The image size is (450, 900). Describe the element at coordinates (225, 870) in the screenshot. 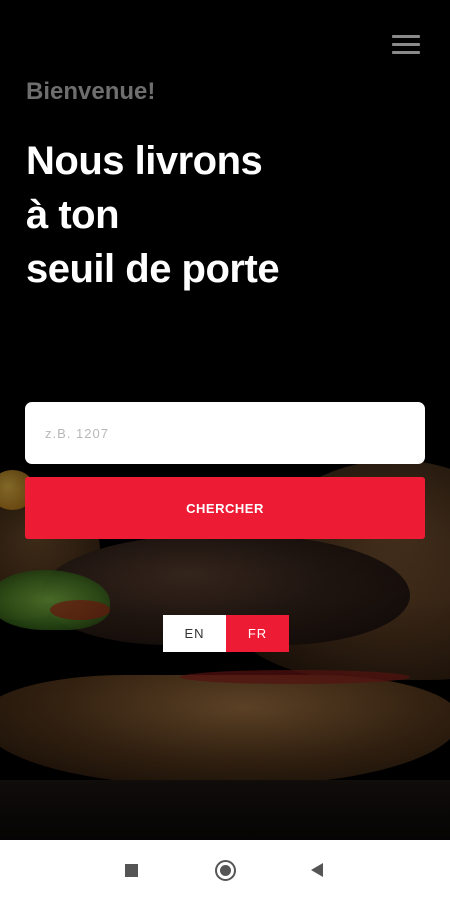

I see `home-icon` at that location.